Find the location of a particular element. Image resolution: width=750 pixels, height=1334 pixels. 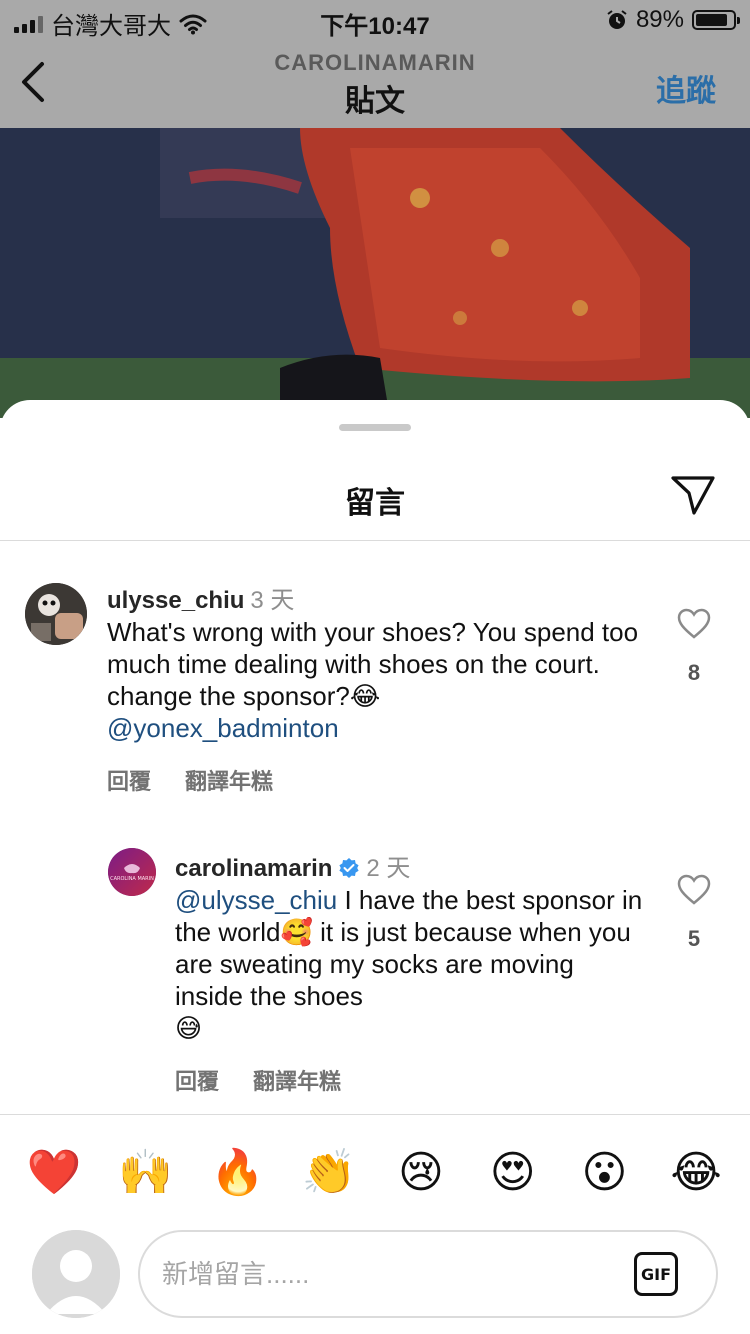

like-count: 8 is located at coordinates (694, 672).